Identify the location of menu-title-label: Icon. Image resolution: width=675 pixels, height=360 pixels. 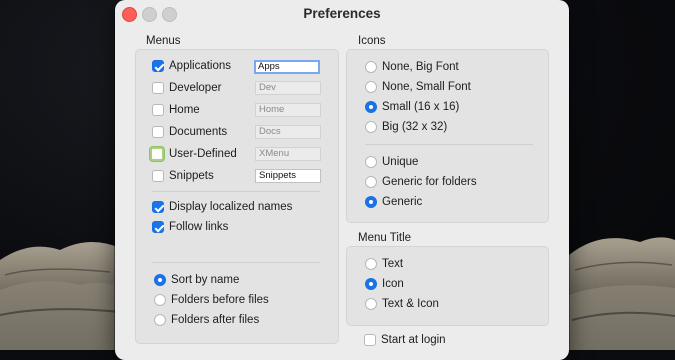
(393, 284).